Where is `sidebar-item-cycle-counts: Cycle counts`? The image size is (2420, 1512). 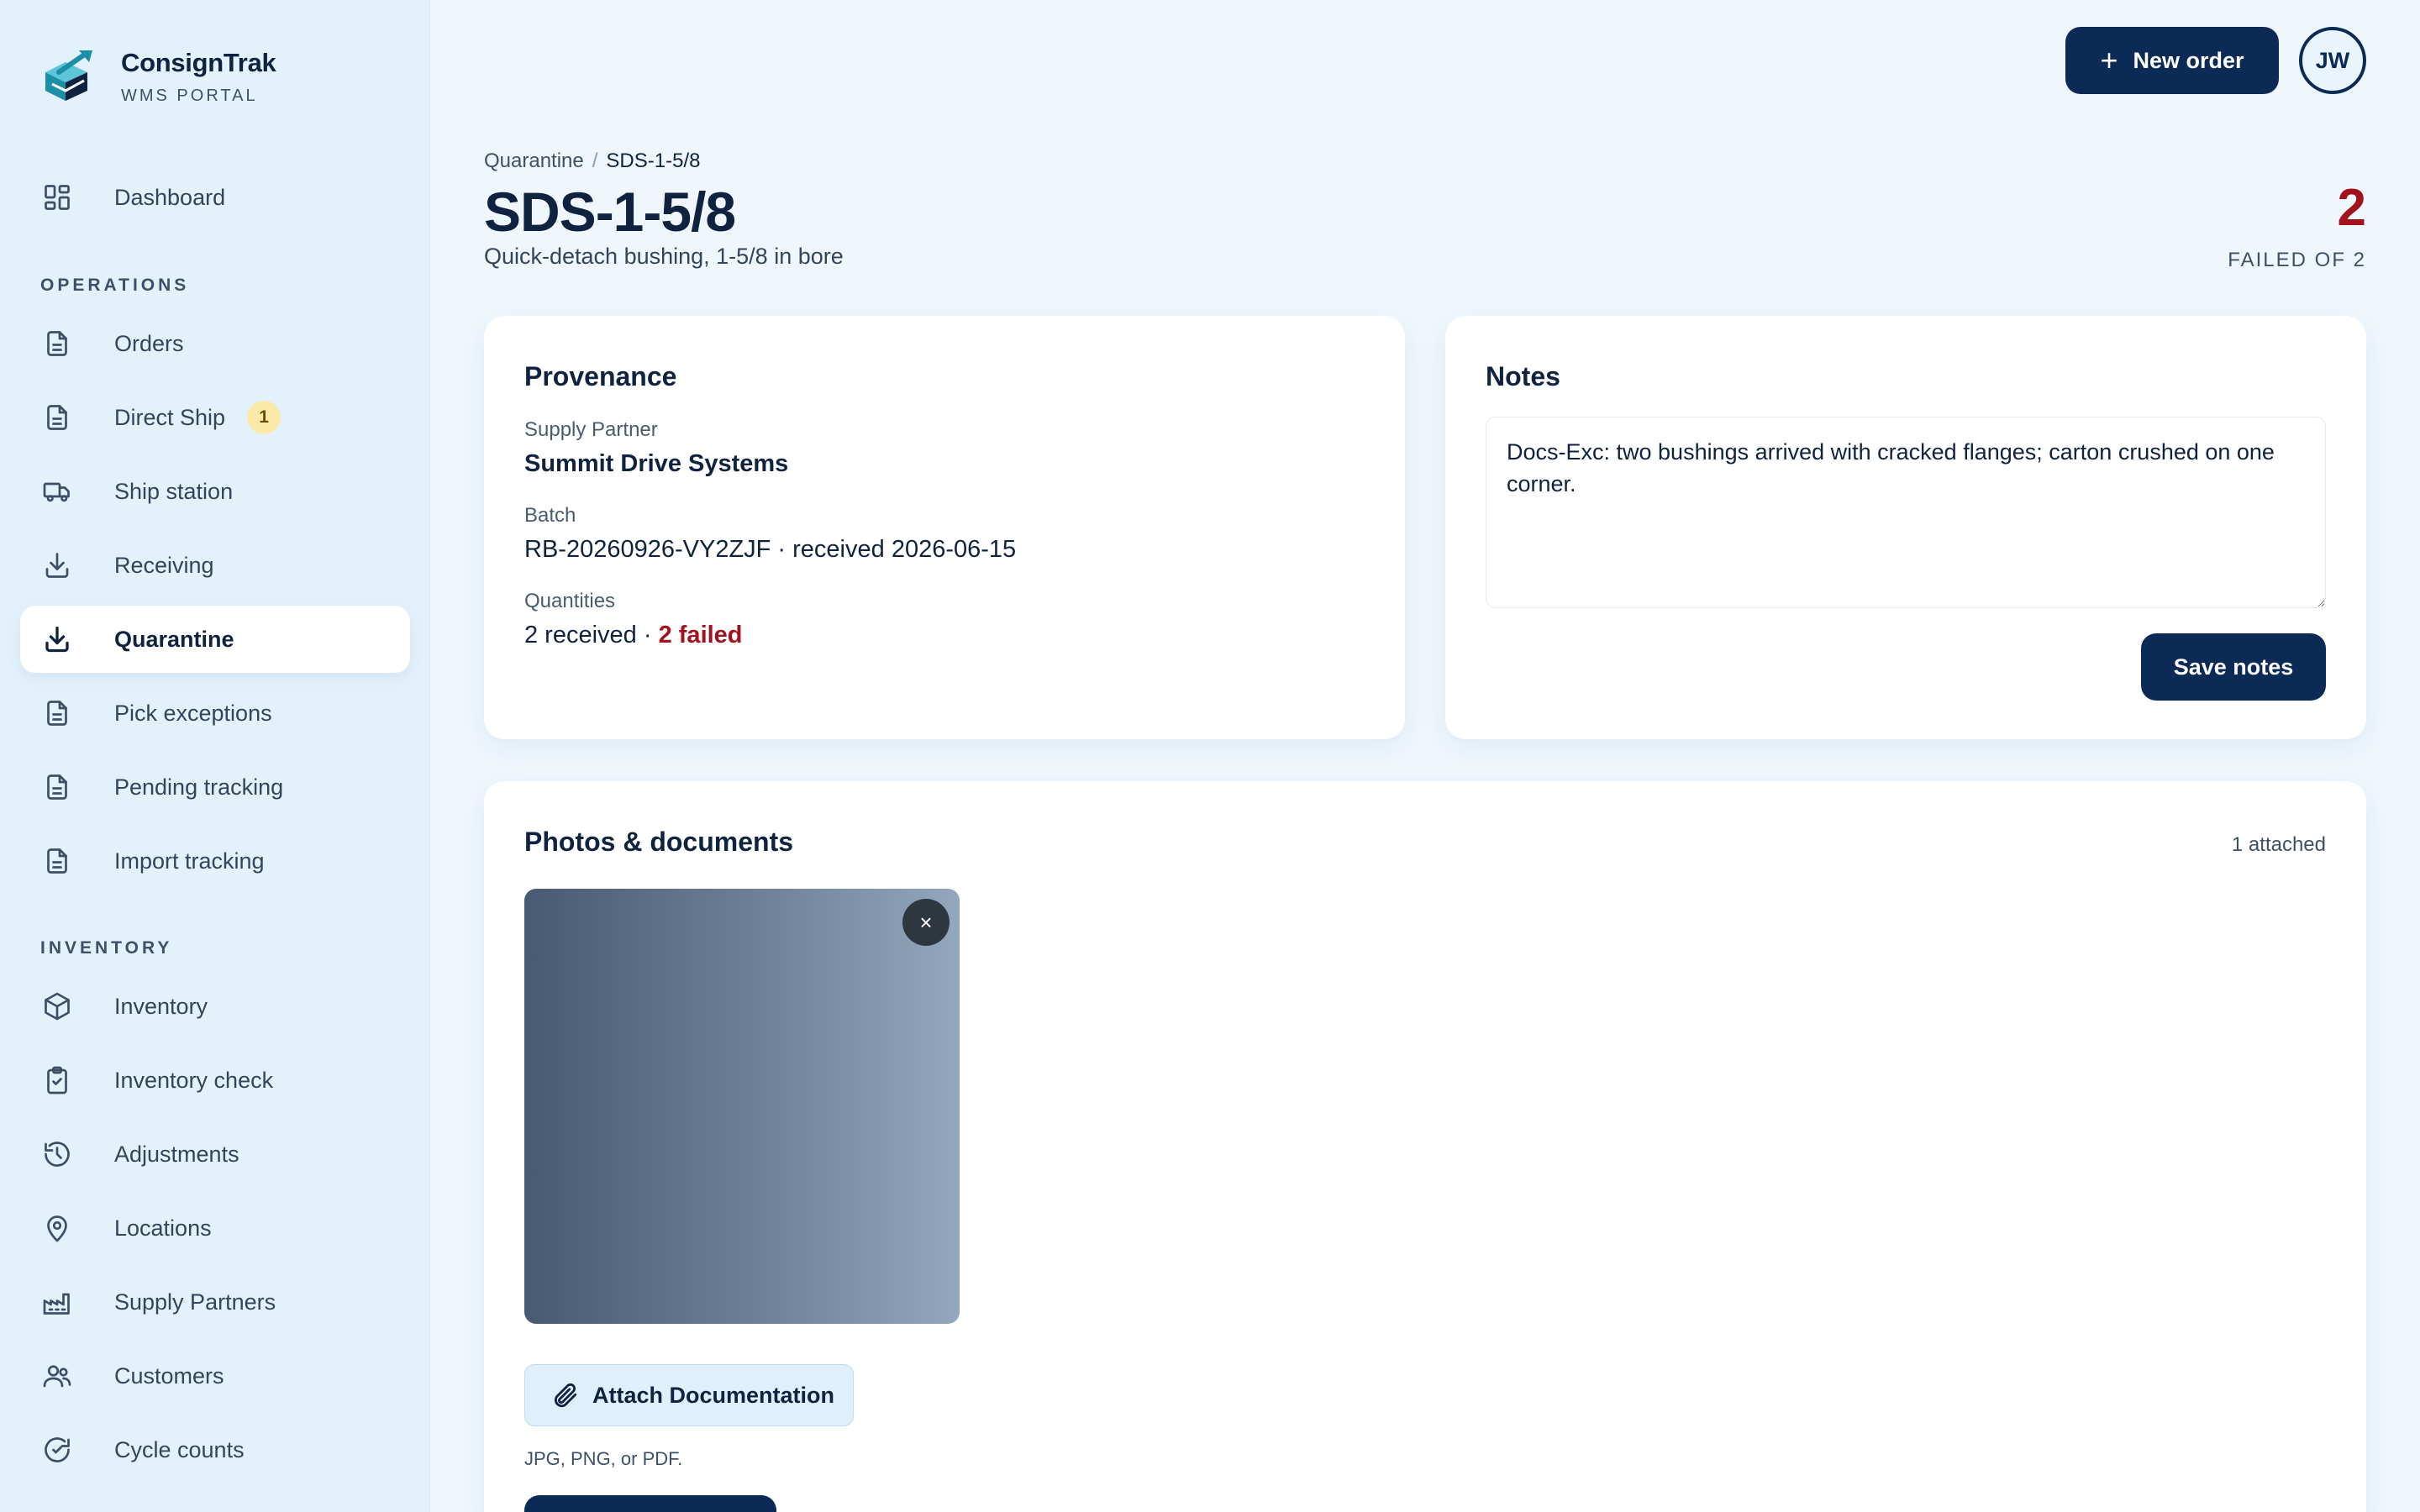
sidebar-item-cycle-counts: Cycle counts is located at coordinates (215, 1449).